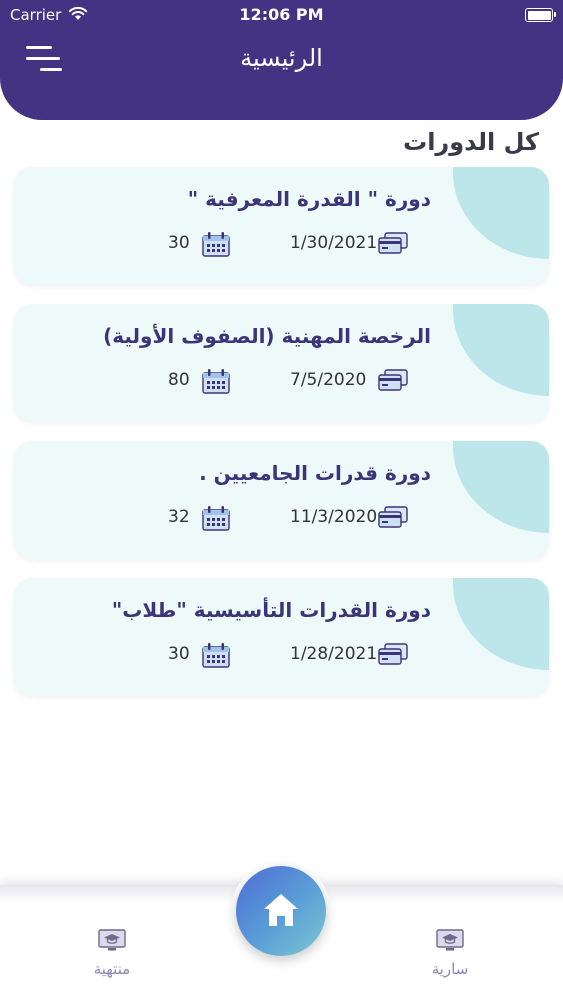  Describe the element at coordinates (334, 243) in the screenshot. I see `course-date: 1/30/2021` at that location.